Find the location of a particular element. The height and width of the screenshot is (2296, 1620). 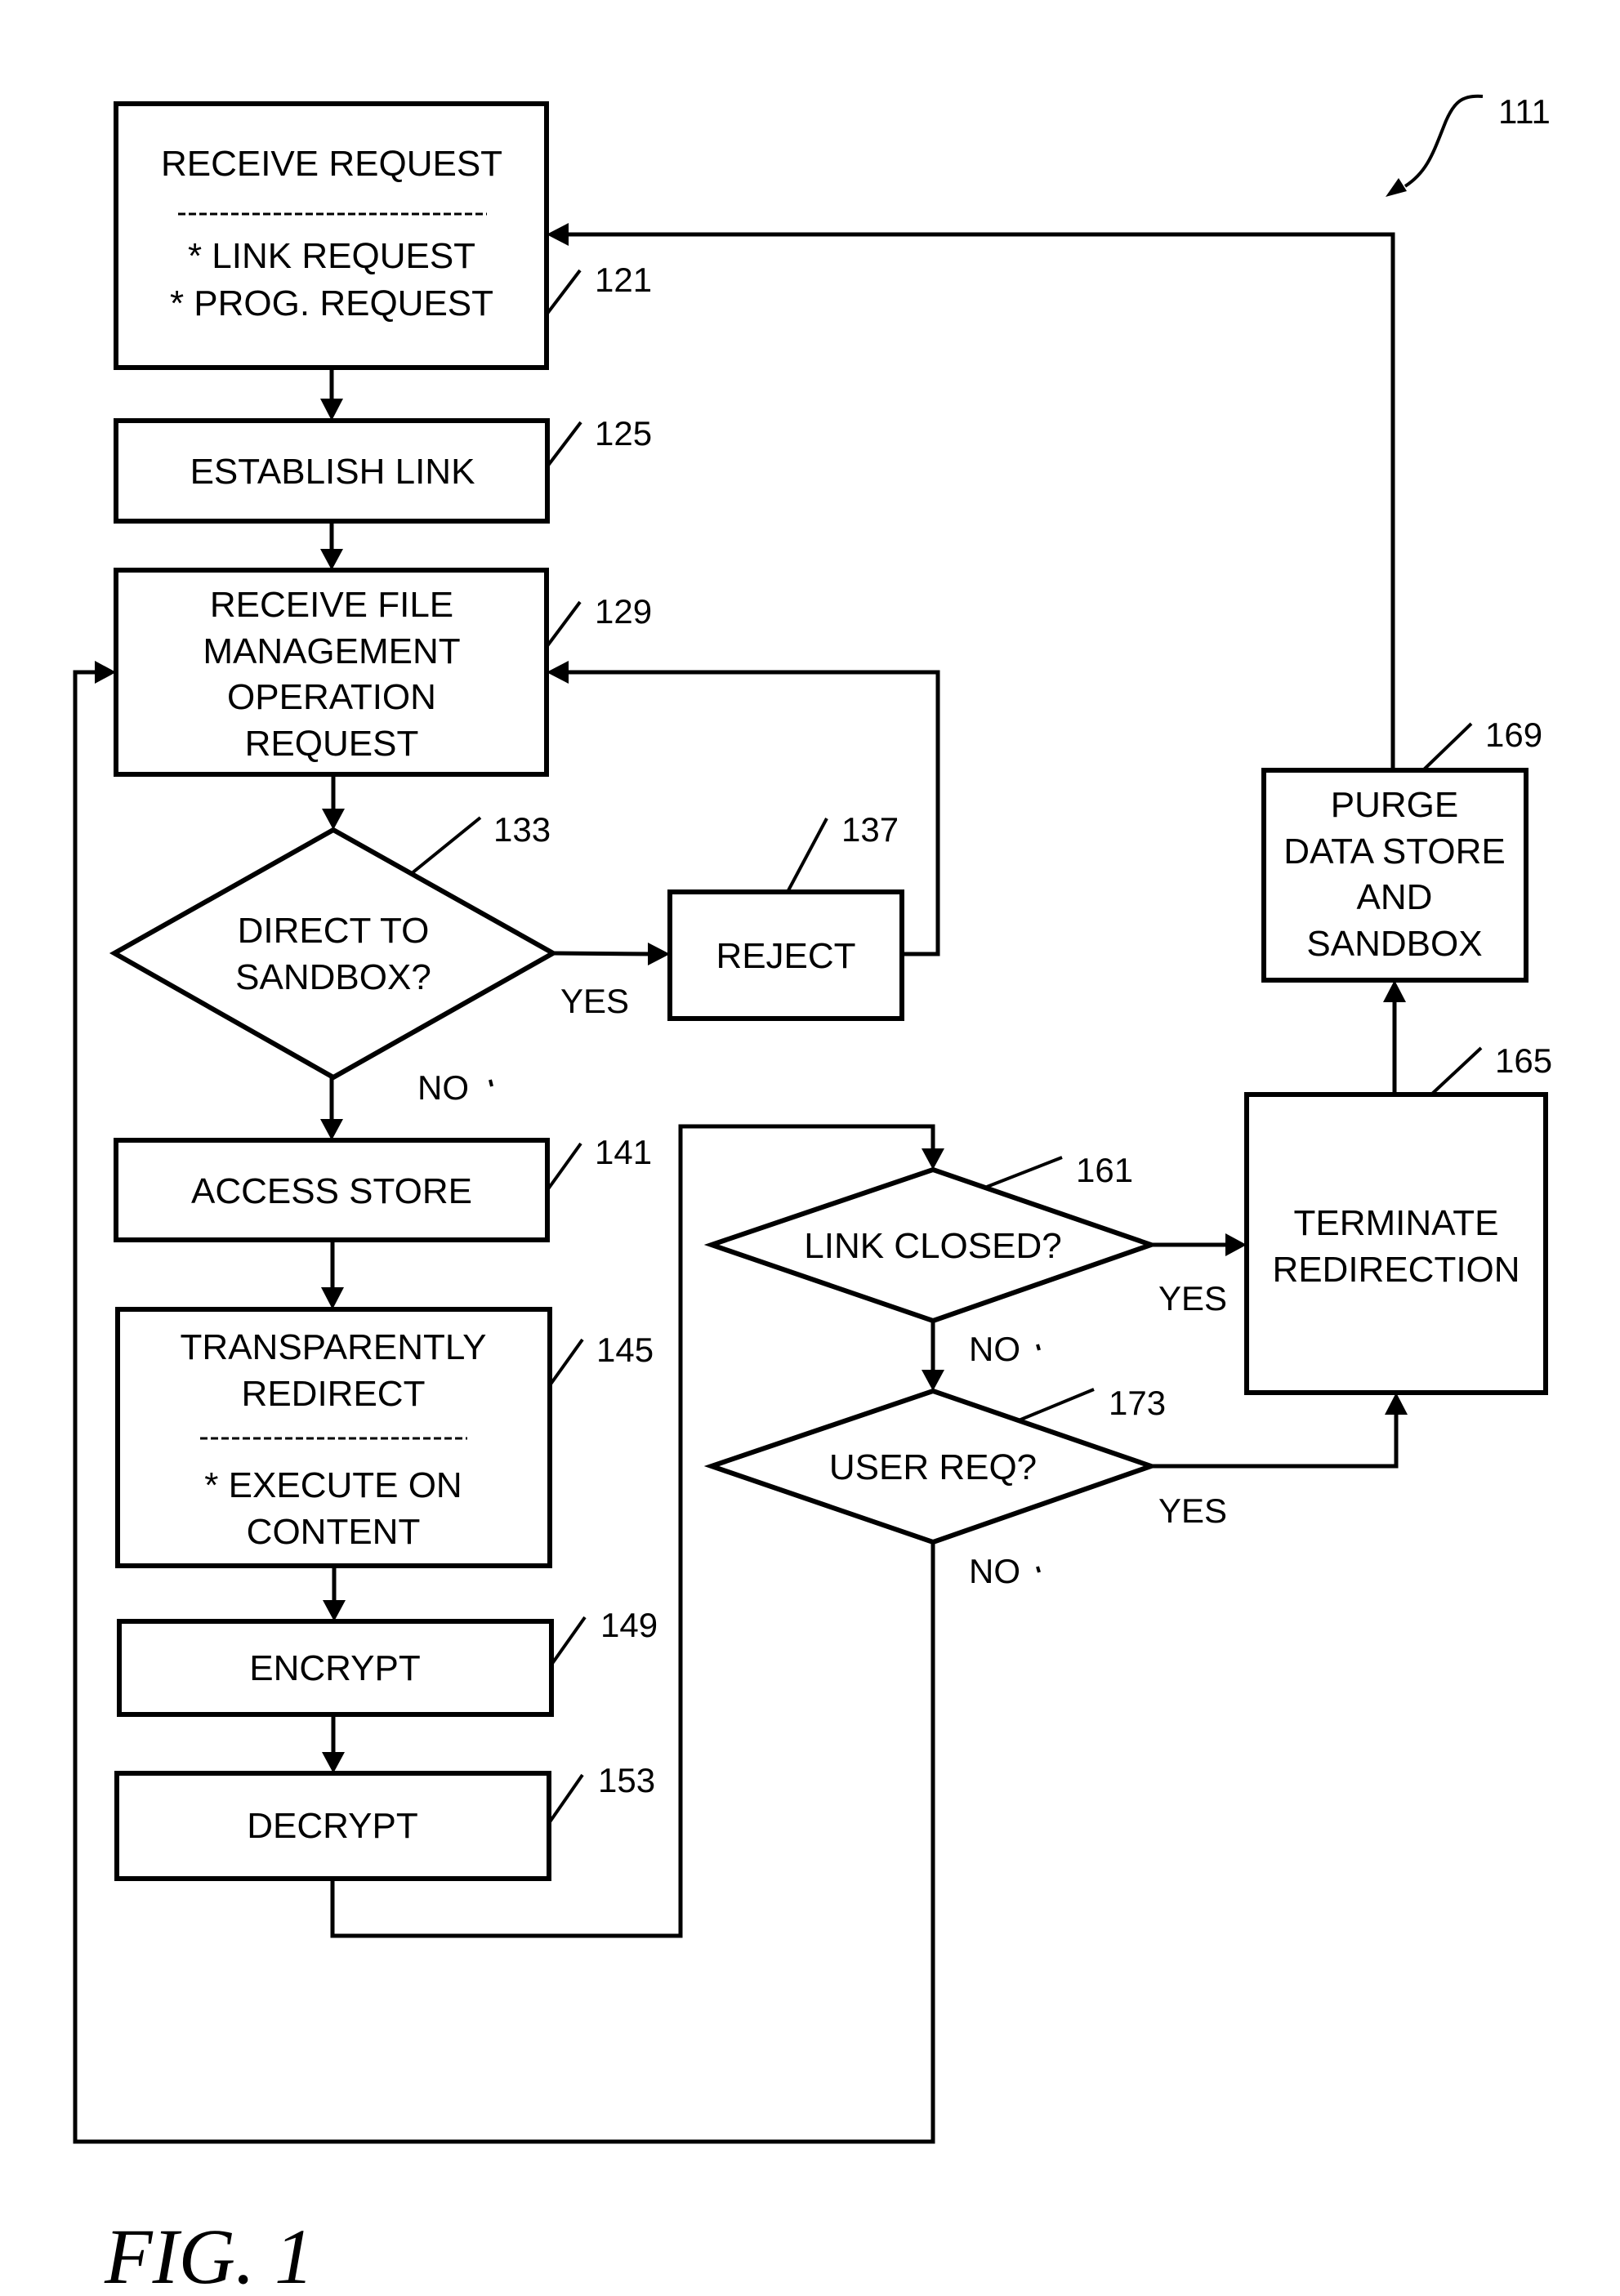

step-121-title: RECEIVE REQUEST is located at coordinates (331, 164).